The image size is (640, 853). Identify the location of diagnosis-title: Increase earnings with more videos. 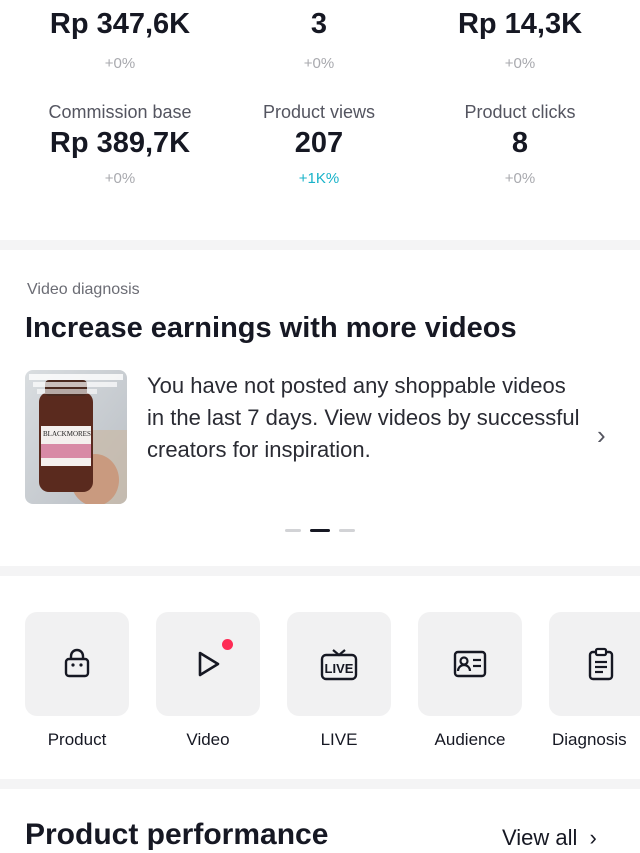
(271, 328).